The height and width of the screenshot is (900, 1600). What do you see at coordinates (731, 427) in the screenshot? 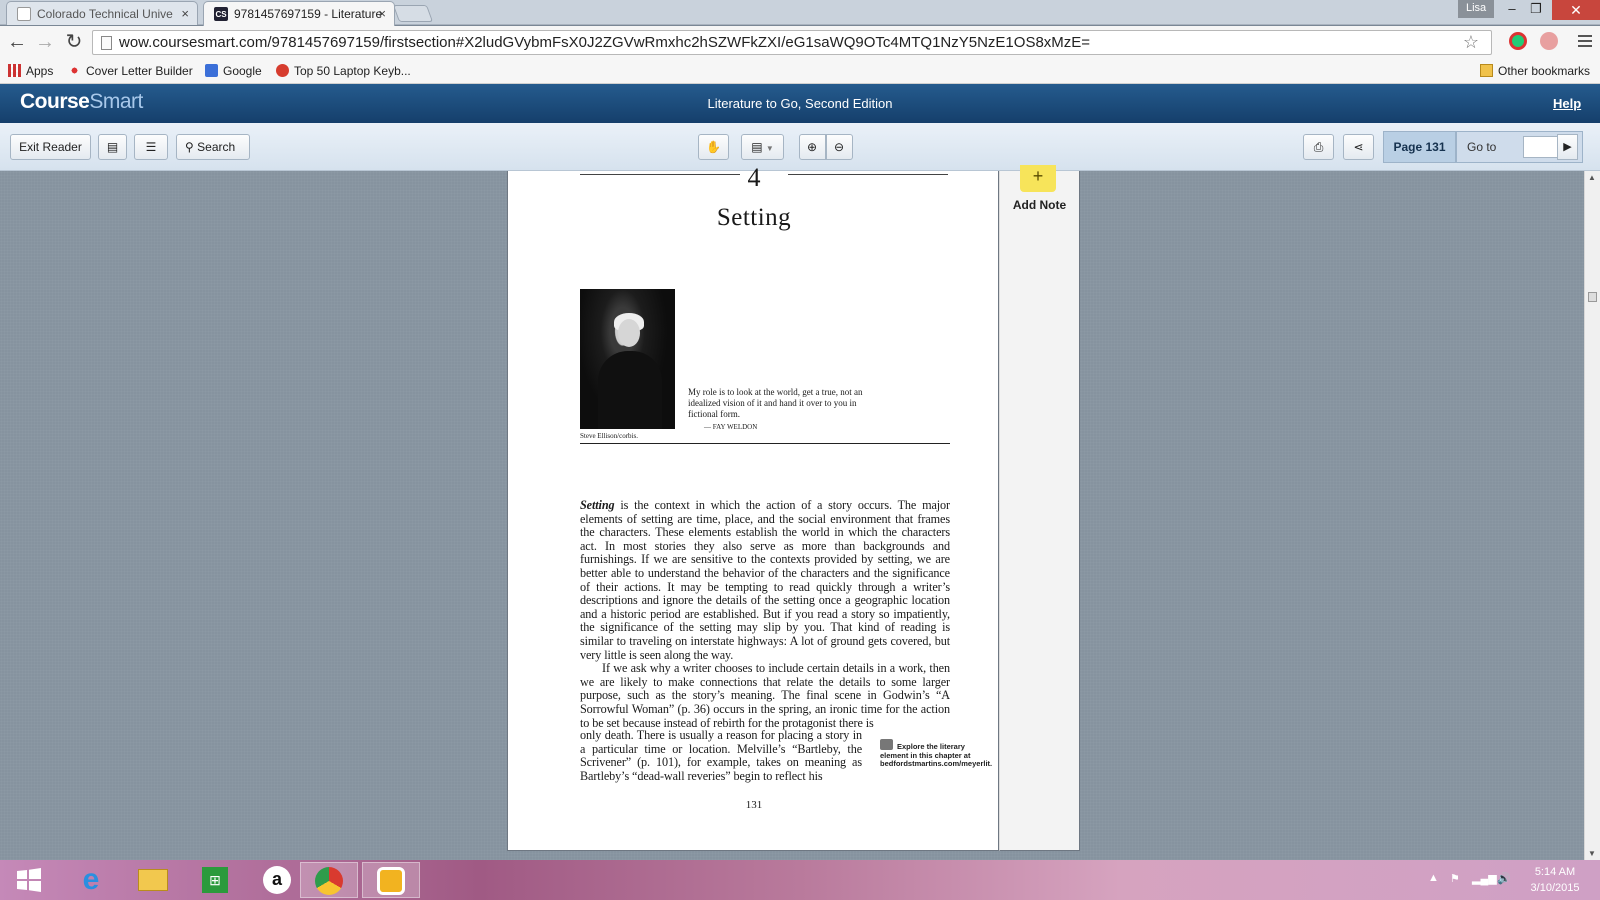
I see `epigraph-author: — FAY WELDON` at bounding box center [731, 427].